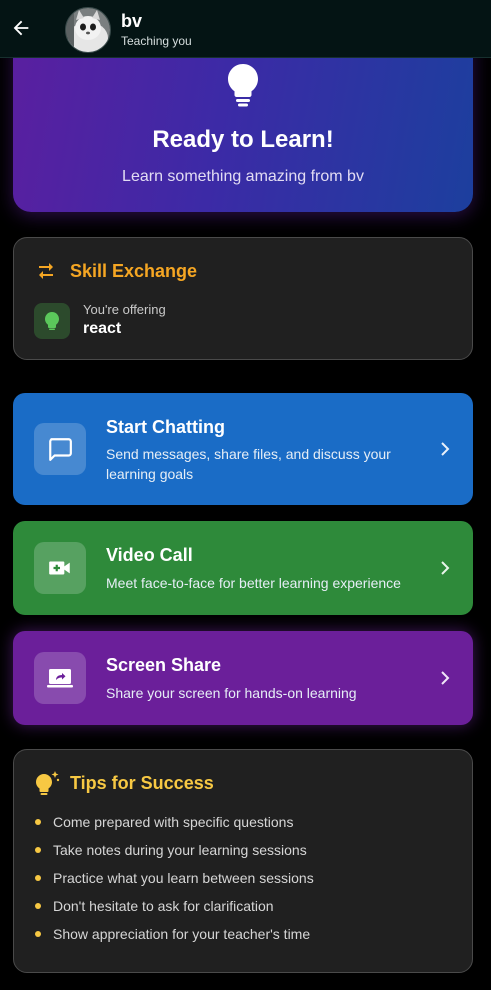  Describe the element at coordinates (163, 906) in the screenshot. I see `tip-text: Don't hesitate to ask for clarification` at that location.